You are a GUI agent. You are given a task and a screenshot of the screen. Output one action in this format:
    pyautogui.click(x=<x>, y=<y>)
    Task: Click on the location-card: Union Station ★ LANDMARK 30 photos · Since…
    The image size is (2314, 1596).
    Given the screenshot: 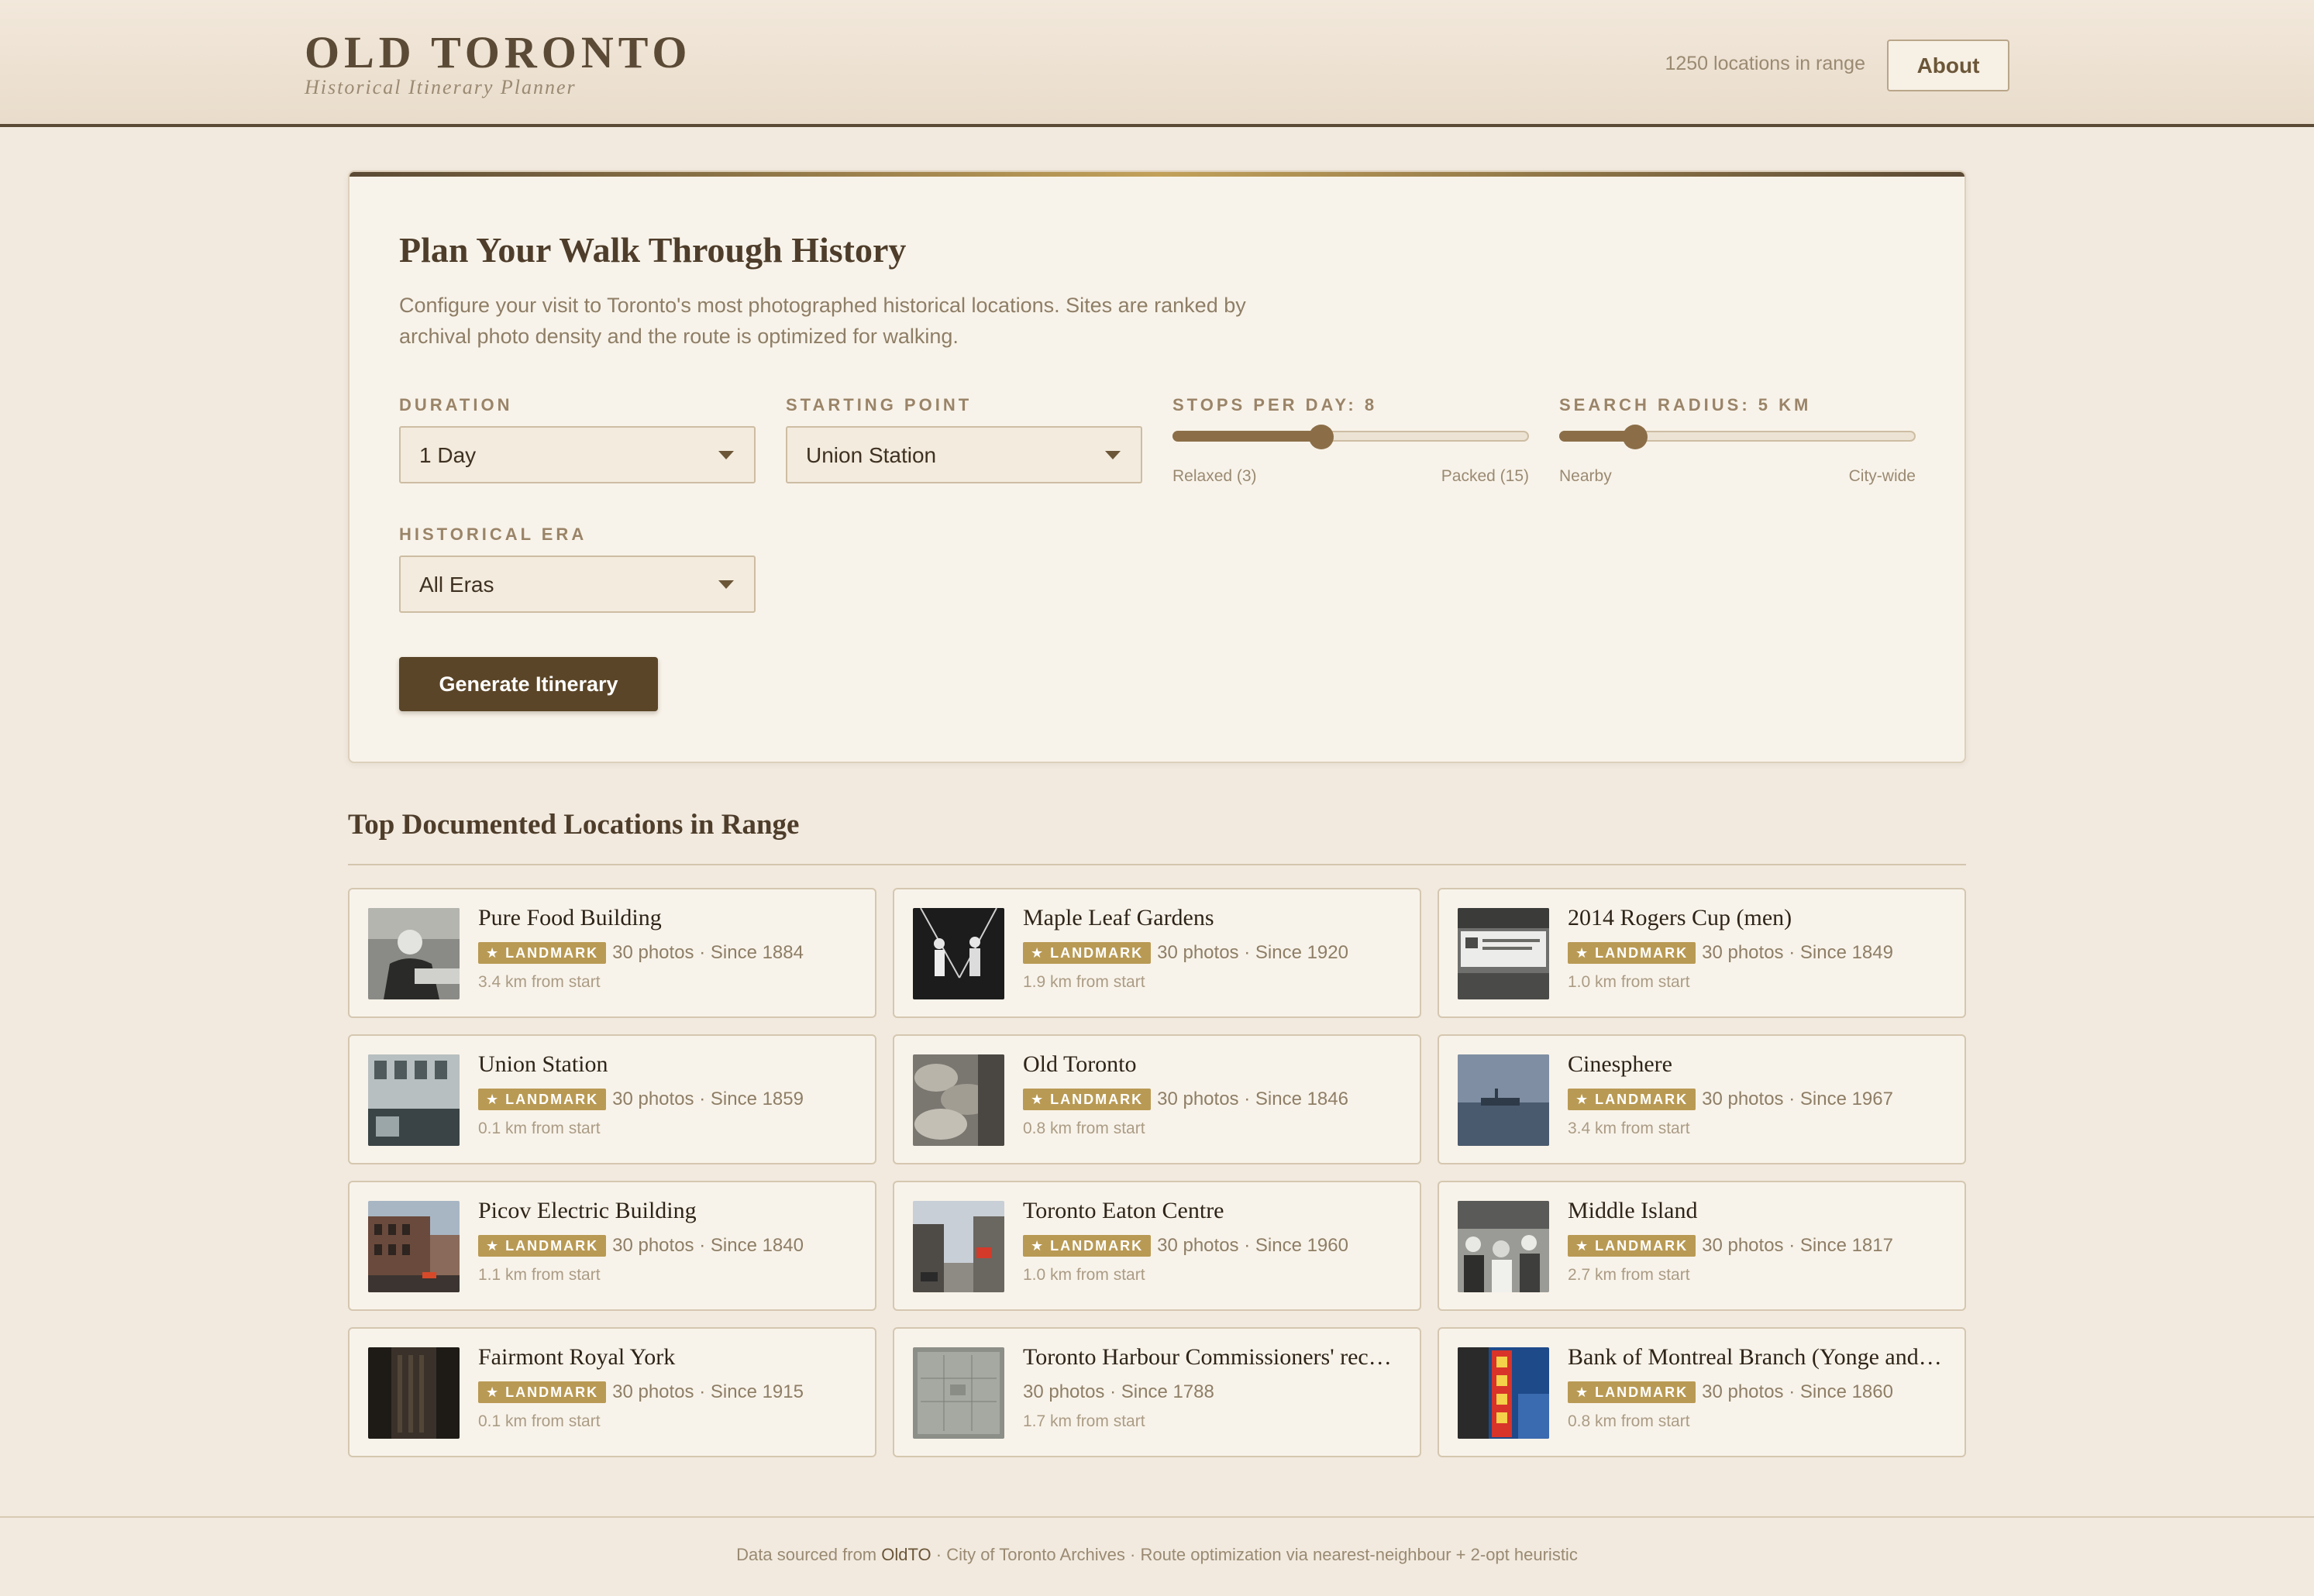 What is the action you would take?
    pyautogui.click(x=612, y=1099)
    